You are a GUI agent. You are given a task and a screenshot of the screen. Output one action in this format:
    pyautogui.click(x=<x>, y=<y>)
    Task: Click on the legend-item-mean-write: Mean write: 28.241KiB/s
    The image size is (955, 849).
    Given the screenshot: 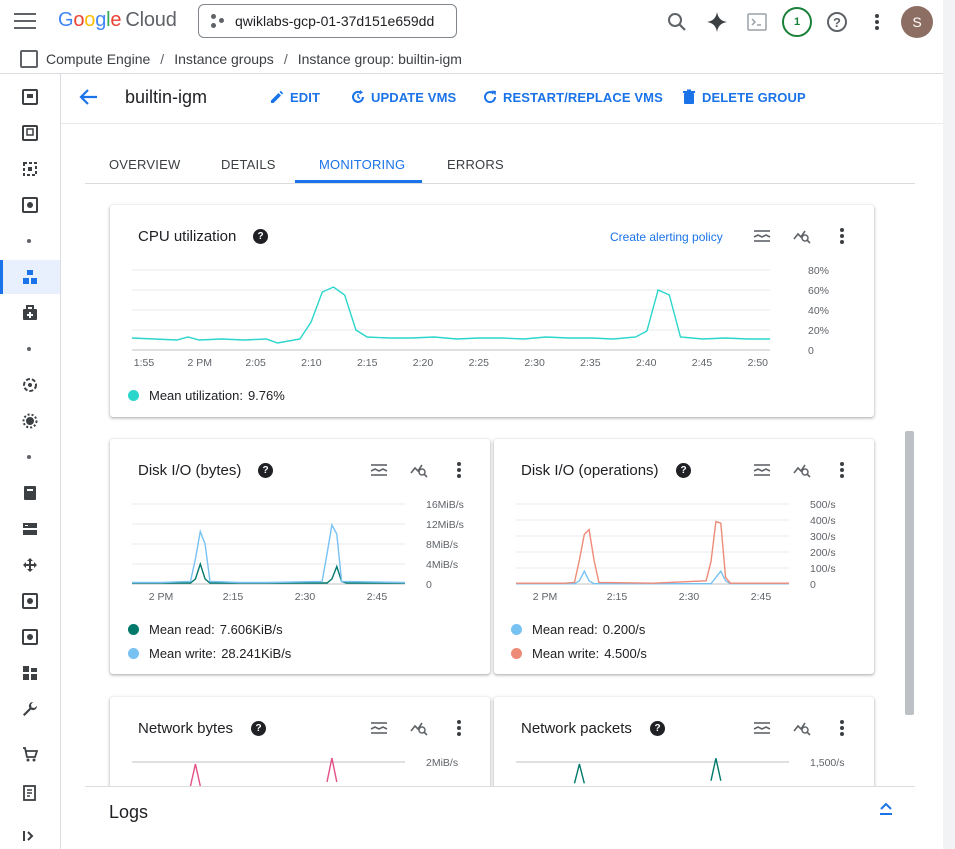 What is the action you would take?
    pyautogui.click(x=209, y=653)
    